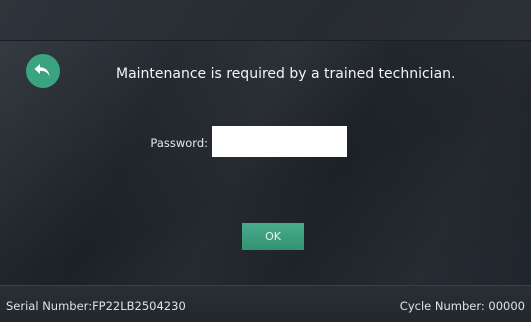 The image size is (531, 322). Describe the element at coordinates (462, 306) in the screenshot. I see `cycle-number: Cycle Number: 00000` at that location.